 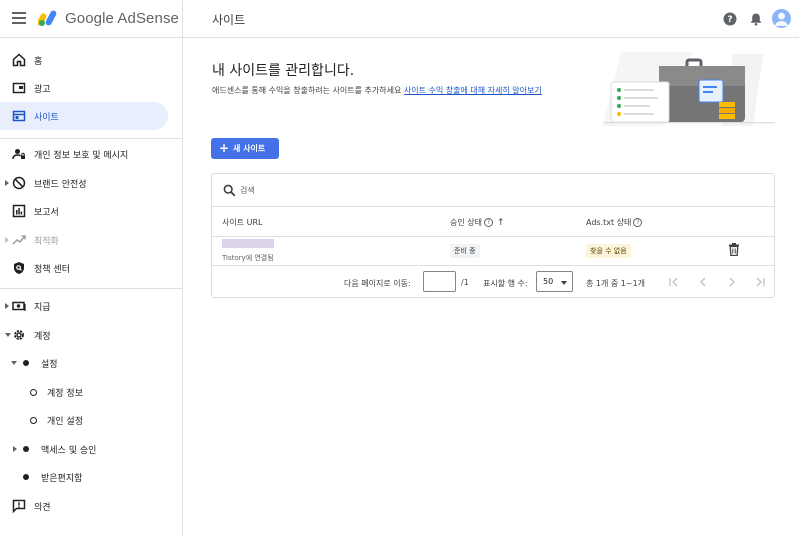 I want to click on sidebar-item-label: 브랜드 안전성, so click(x=60, y=185).